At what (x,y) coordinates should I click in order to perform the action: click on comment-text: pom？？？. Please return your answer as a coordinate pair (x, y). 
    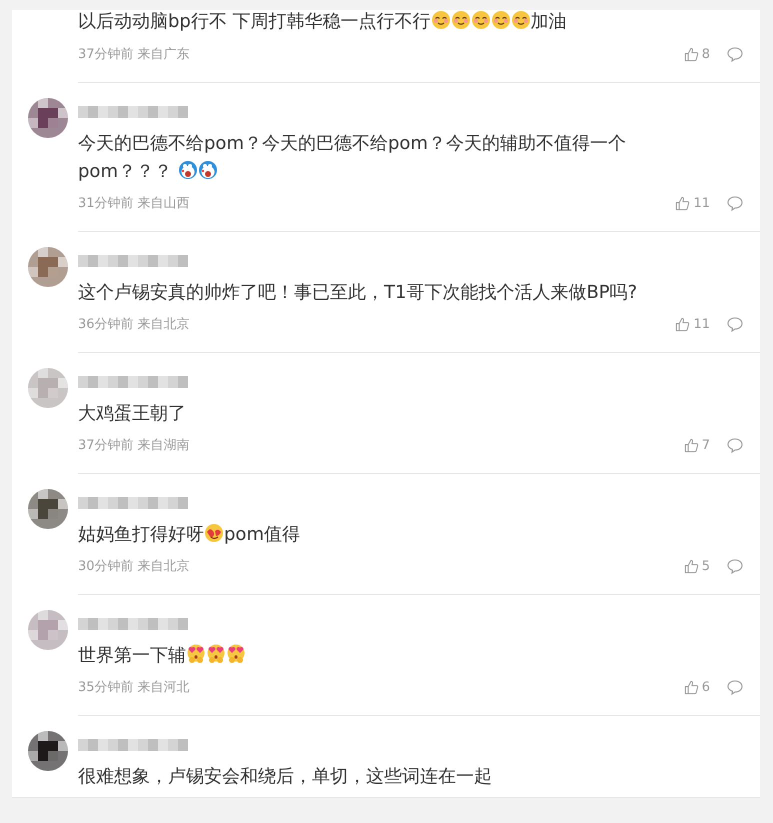
    Looking at the image, I should click on (125, 171).